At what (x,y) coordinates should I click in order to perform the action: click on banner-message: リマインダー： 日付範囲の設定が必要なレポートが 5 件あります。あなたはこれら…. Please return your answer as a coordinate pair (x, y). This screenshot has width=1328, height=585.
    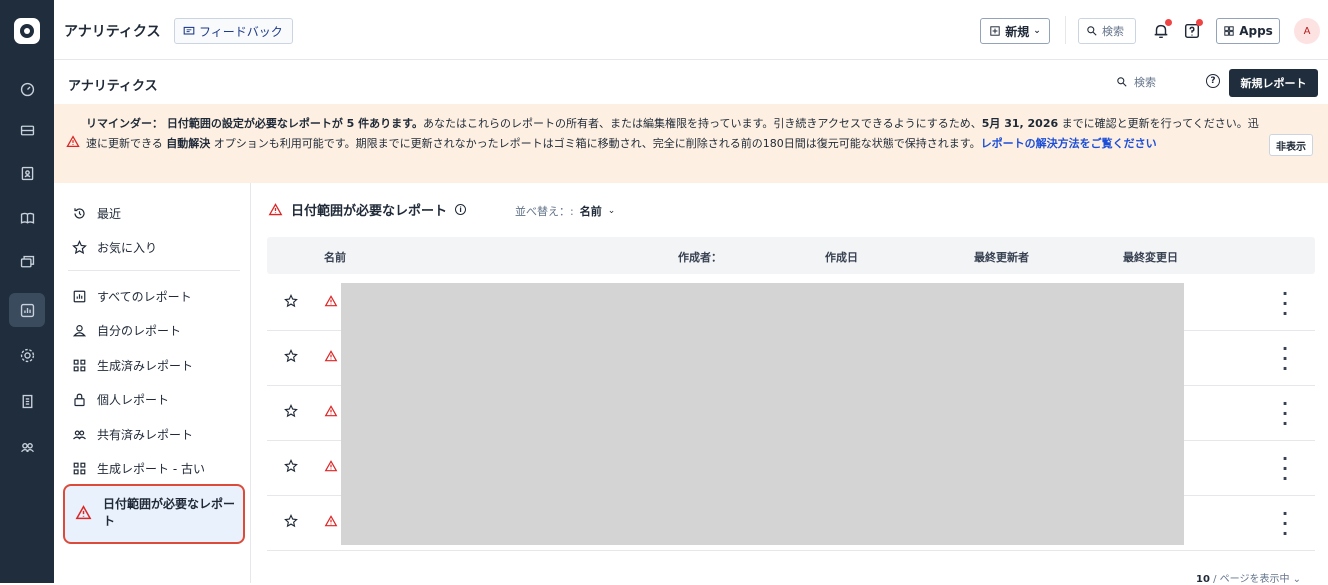
    Looking at the image, I should click on (675, 134).